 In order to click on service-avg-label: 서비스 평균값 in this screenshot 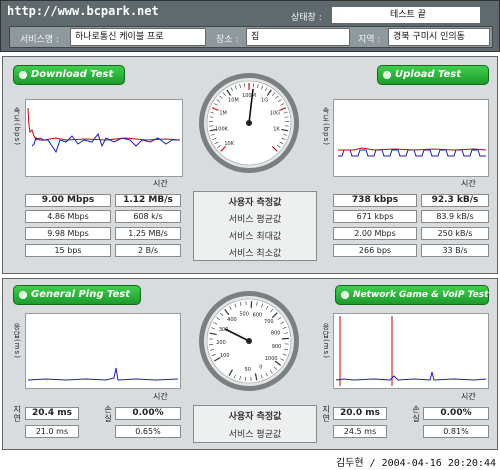, I will do `click(255, 220)`.